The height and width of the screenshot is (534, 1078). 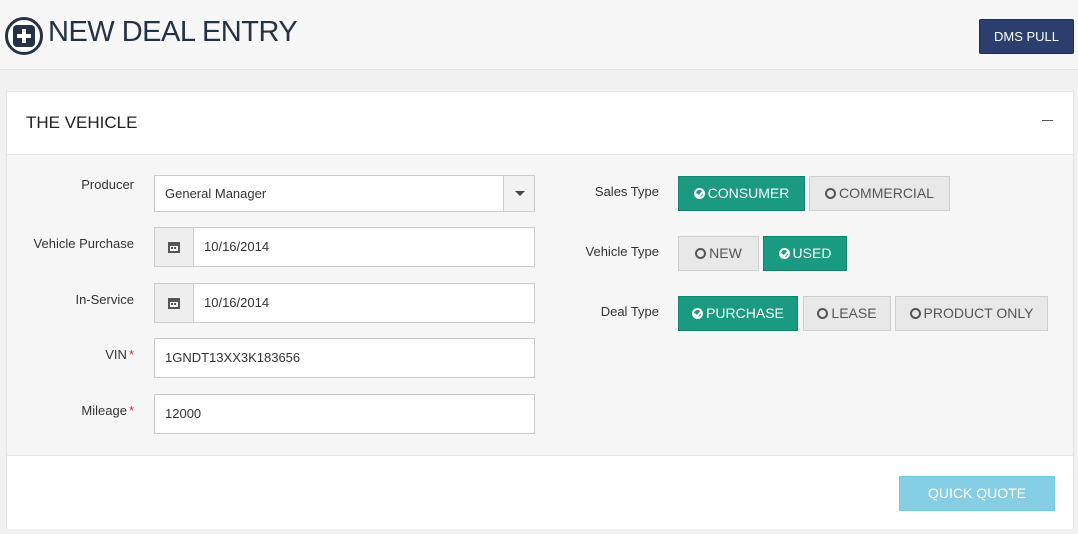 I want to click on deal-type-label: Deal Type, so click(x=629, y=311).